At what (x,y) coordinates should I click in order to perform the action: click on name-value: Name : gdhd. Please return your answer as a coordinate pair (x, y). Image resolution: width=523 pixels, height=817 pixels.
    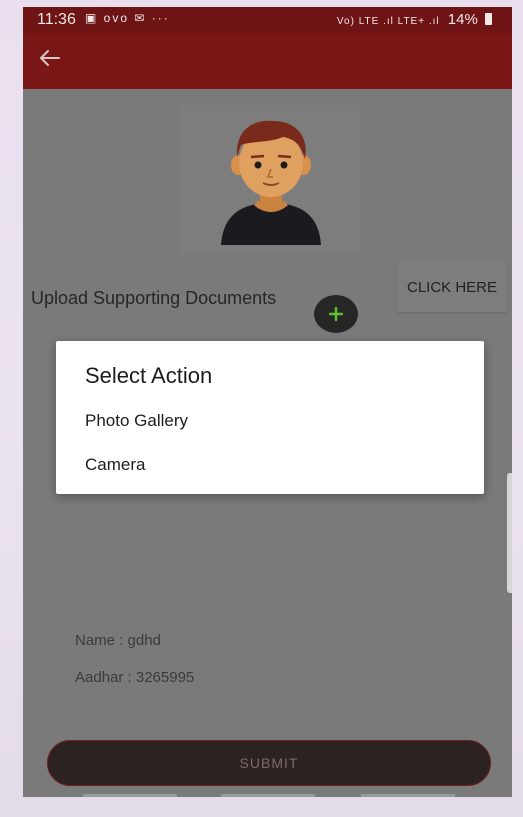
    Looking at the image, I should click on (118, 640).